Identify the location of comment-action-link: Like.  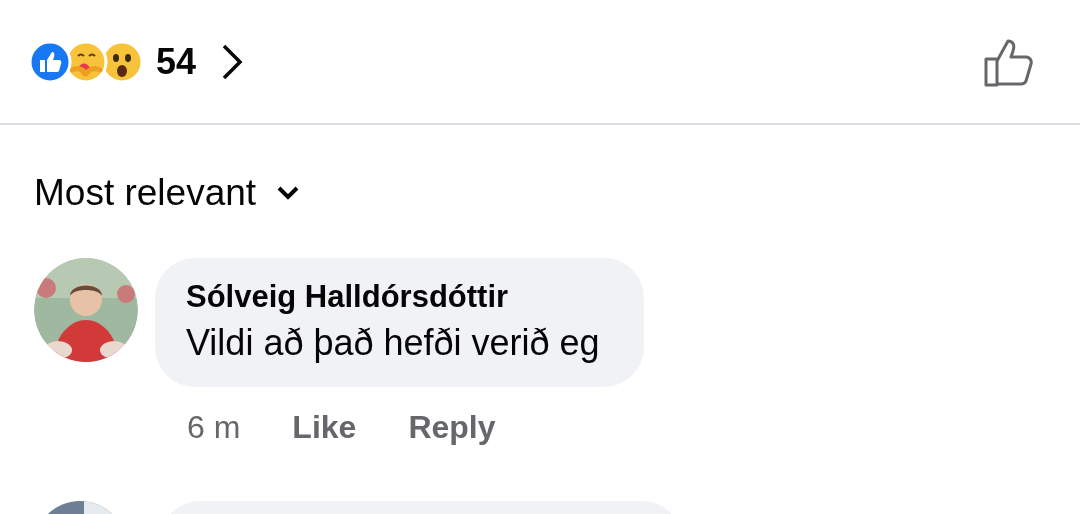
(324, 427).